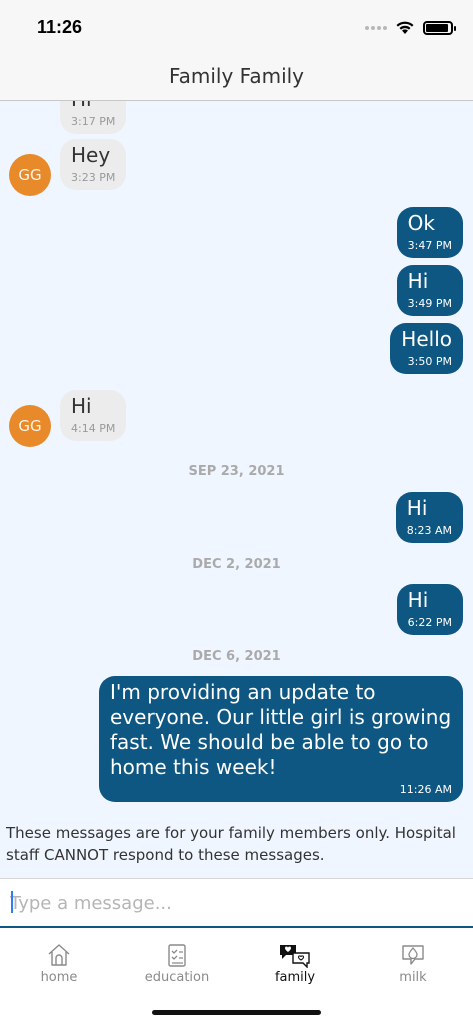 This screenshot has height=1024, width=473. I want to click on wifi-icon, so click(405, 27).